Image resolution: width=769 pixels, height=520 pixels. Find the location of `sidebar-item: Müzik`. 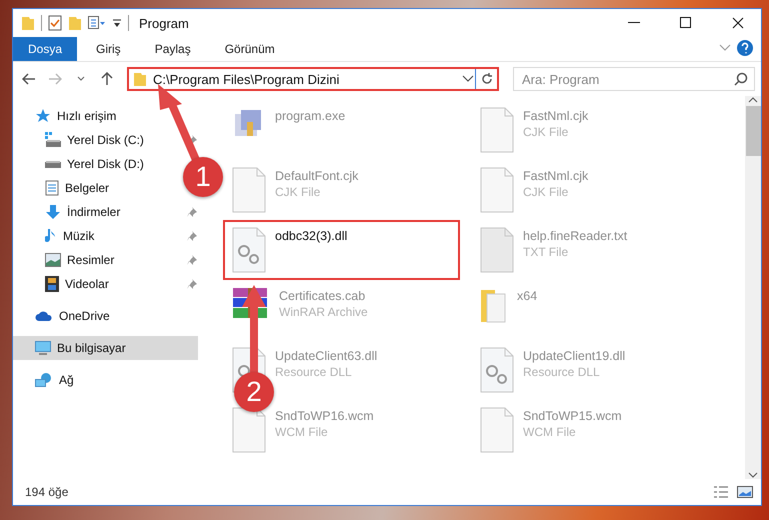

sidebar-item: Müzik is located at coordinates (55, 236).